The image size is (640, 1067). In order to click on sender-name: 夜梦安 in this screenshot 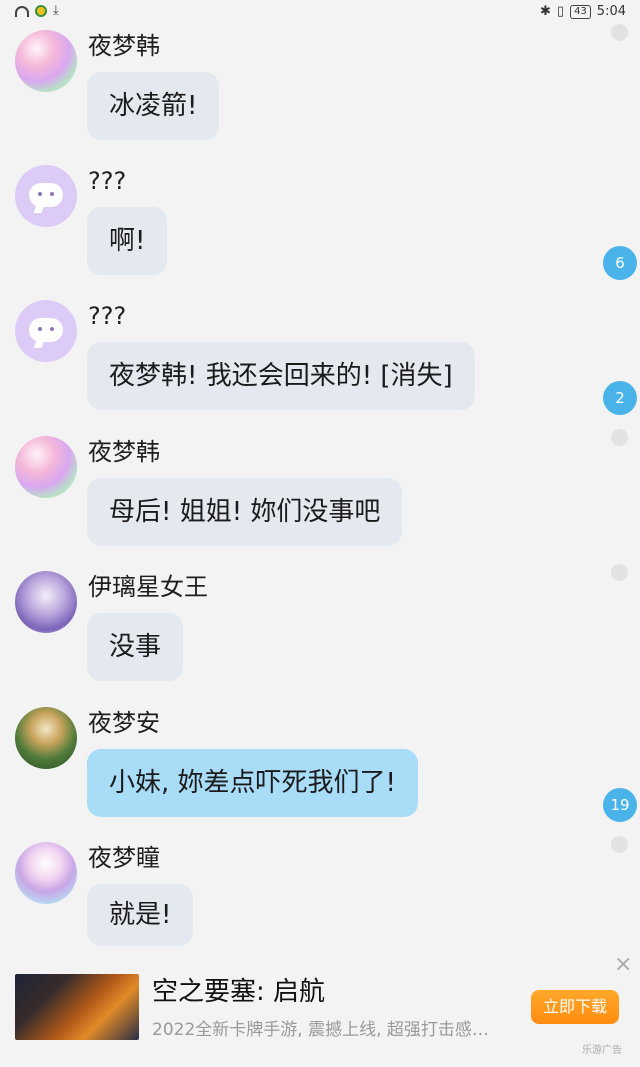, I will do `click(124, 723)`.